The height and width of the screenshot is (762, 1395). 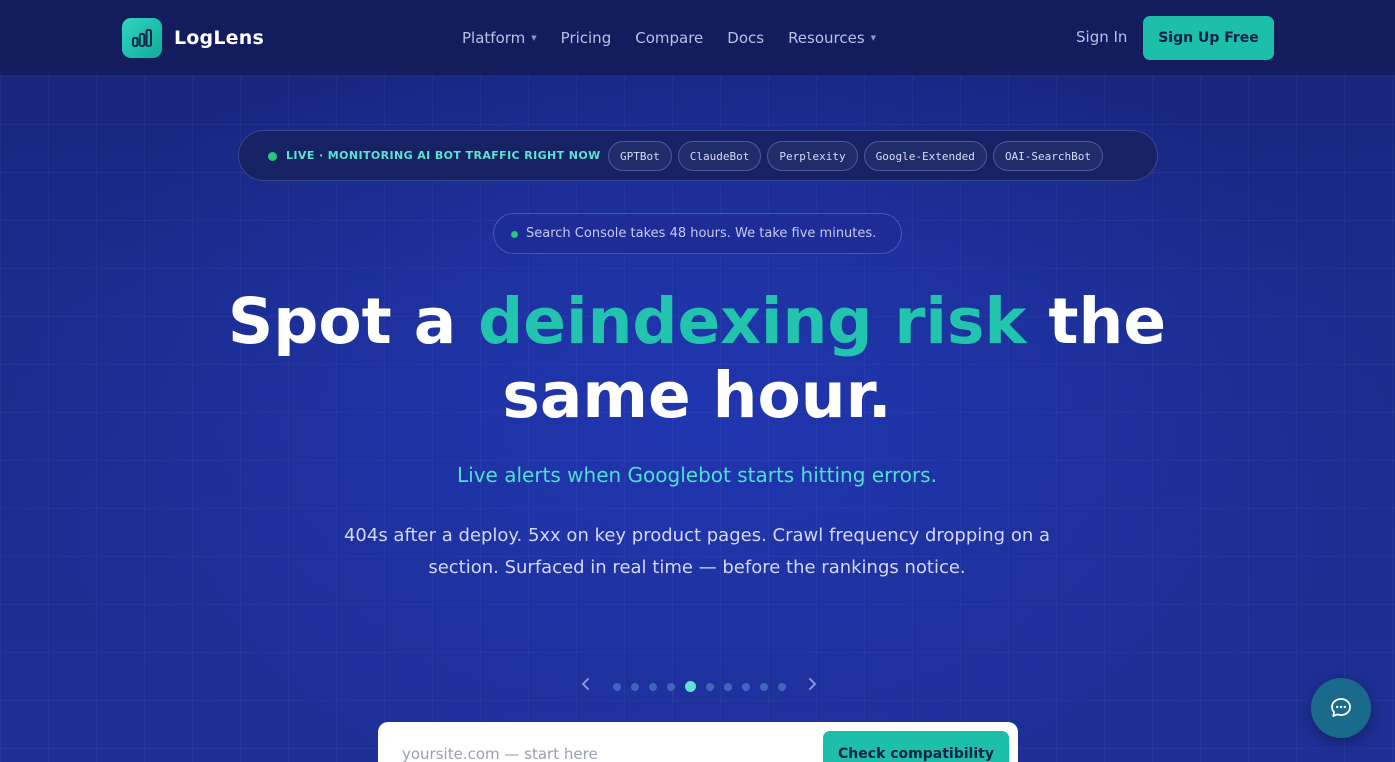 What do you see at coordinates (719, 156) in the screenshot?
I see `bot-chip: ClaudeBot` at bounding box center [719, 156].